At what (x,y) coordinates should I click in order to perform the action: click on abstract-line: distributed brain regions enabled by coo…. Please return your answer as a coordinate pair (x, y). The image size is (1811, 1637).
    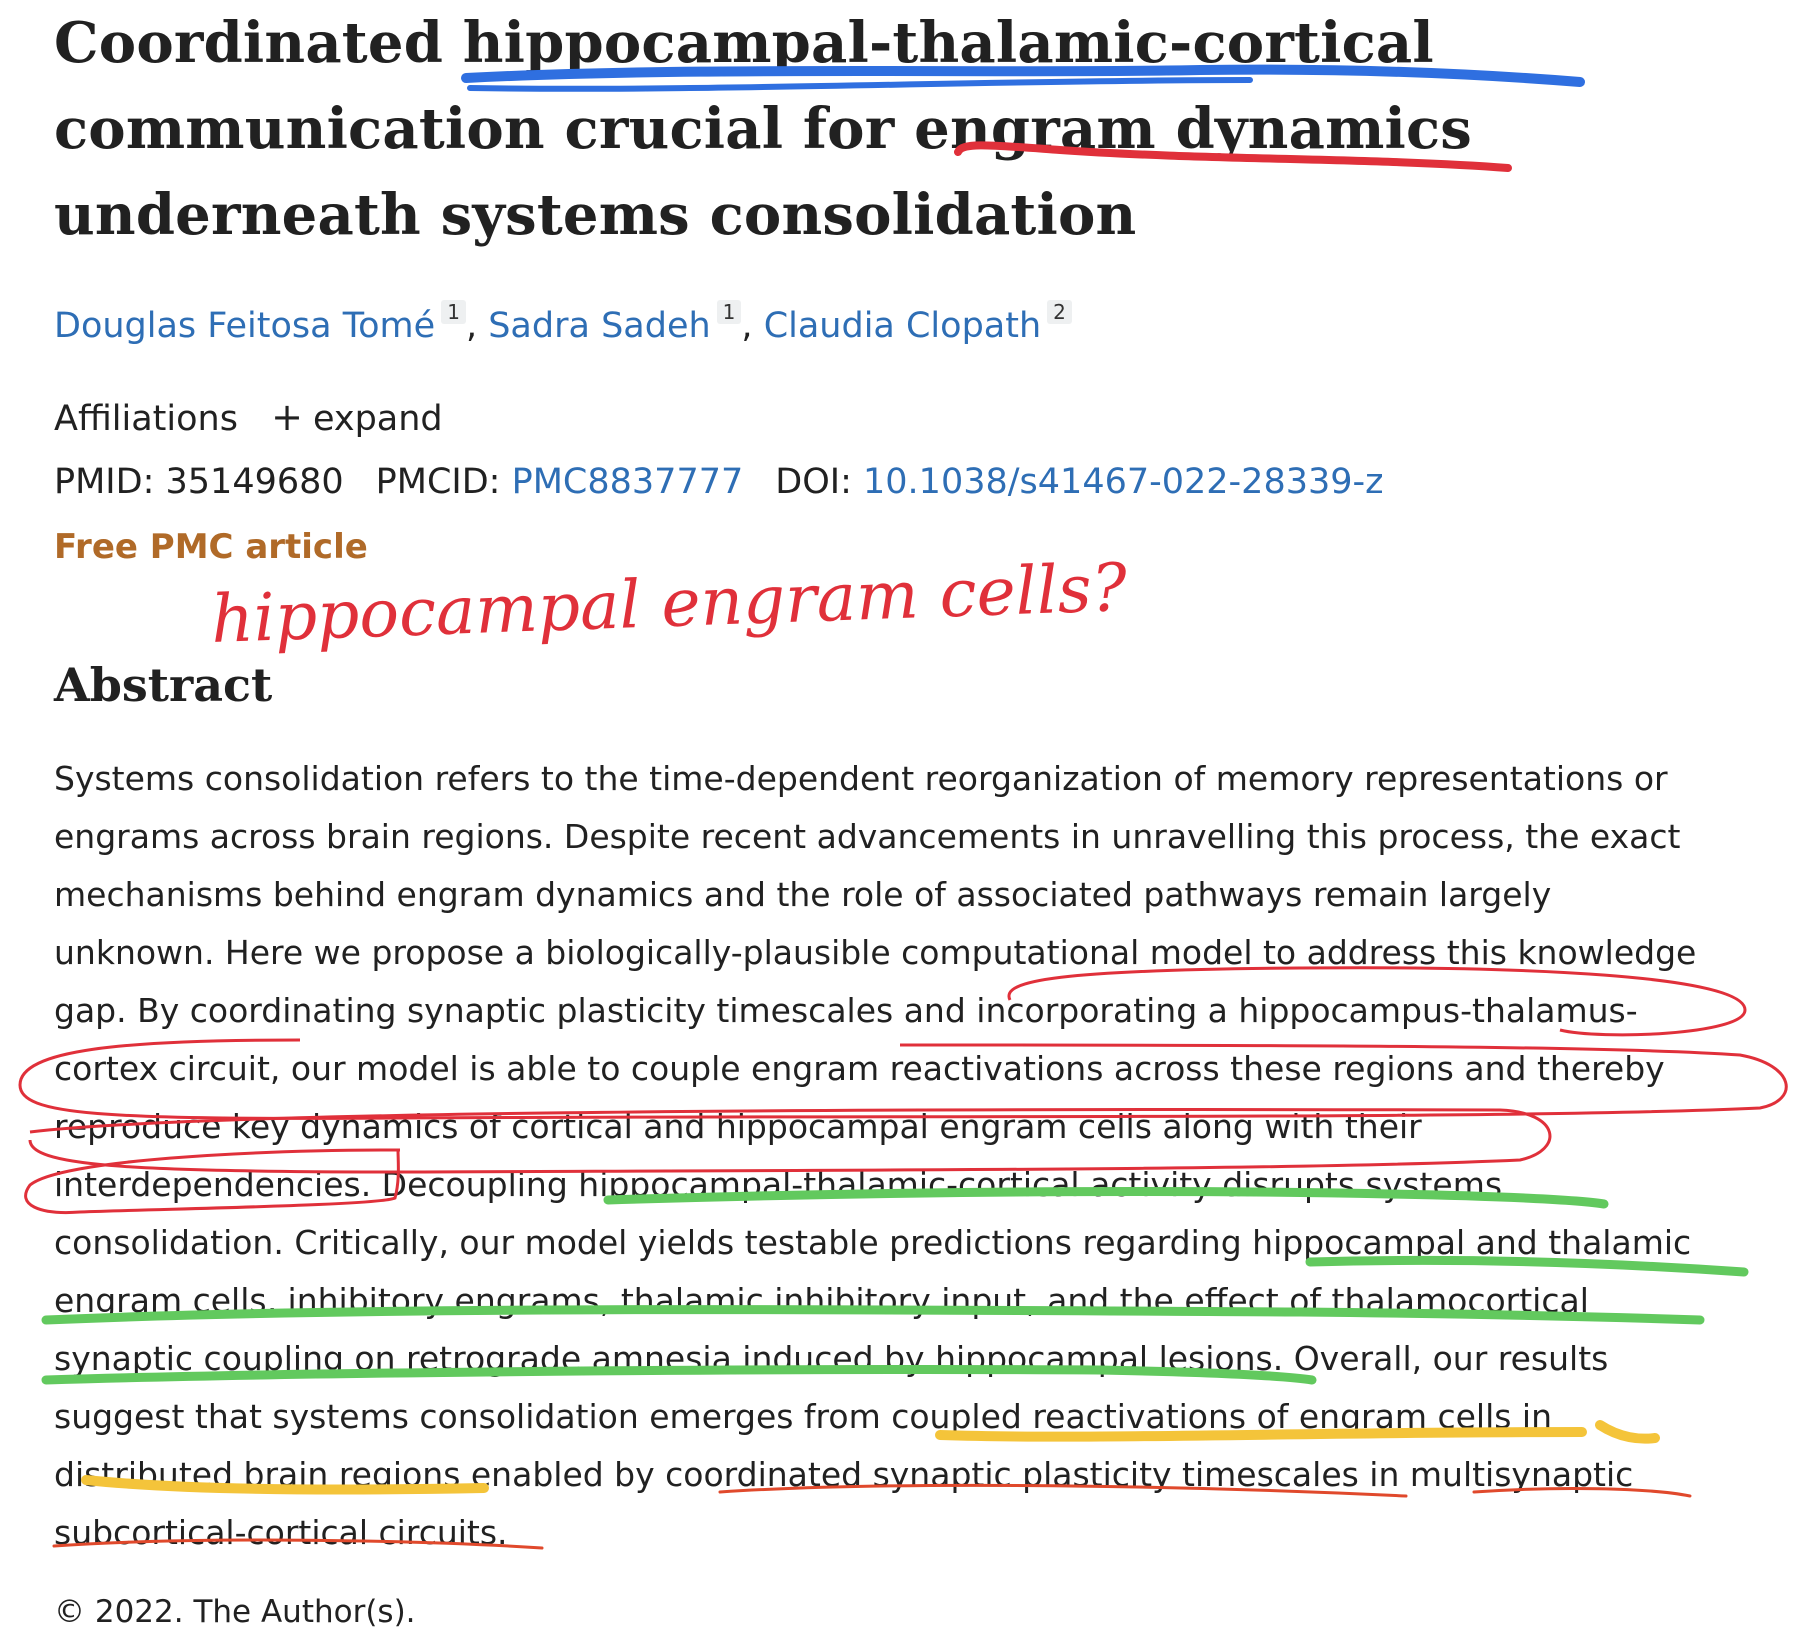
    Looking at the image, I should click on (844, 1474).